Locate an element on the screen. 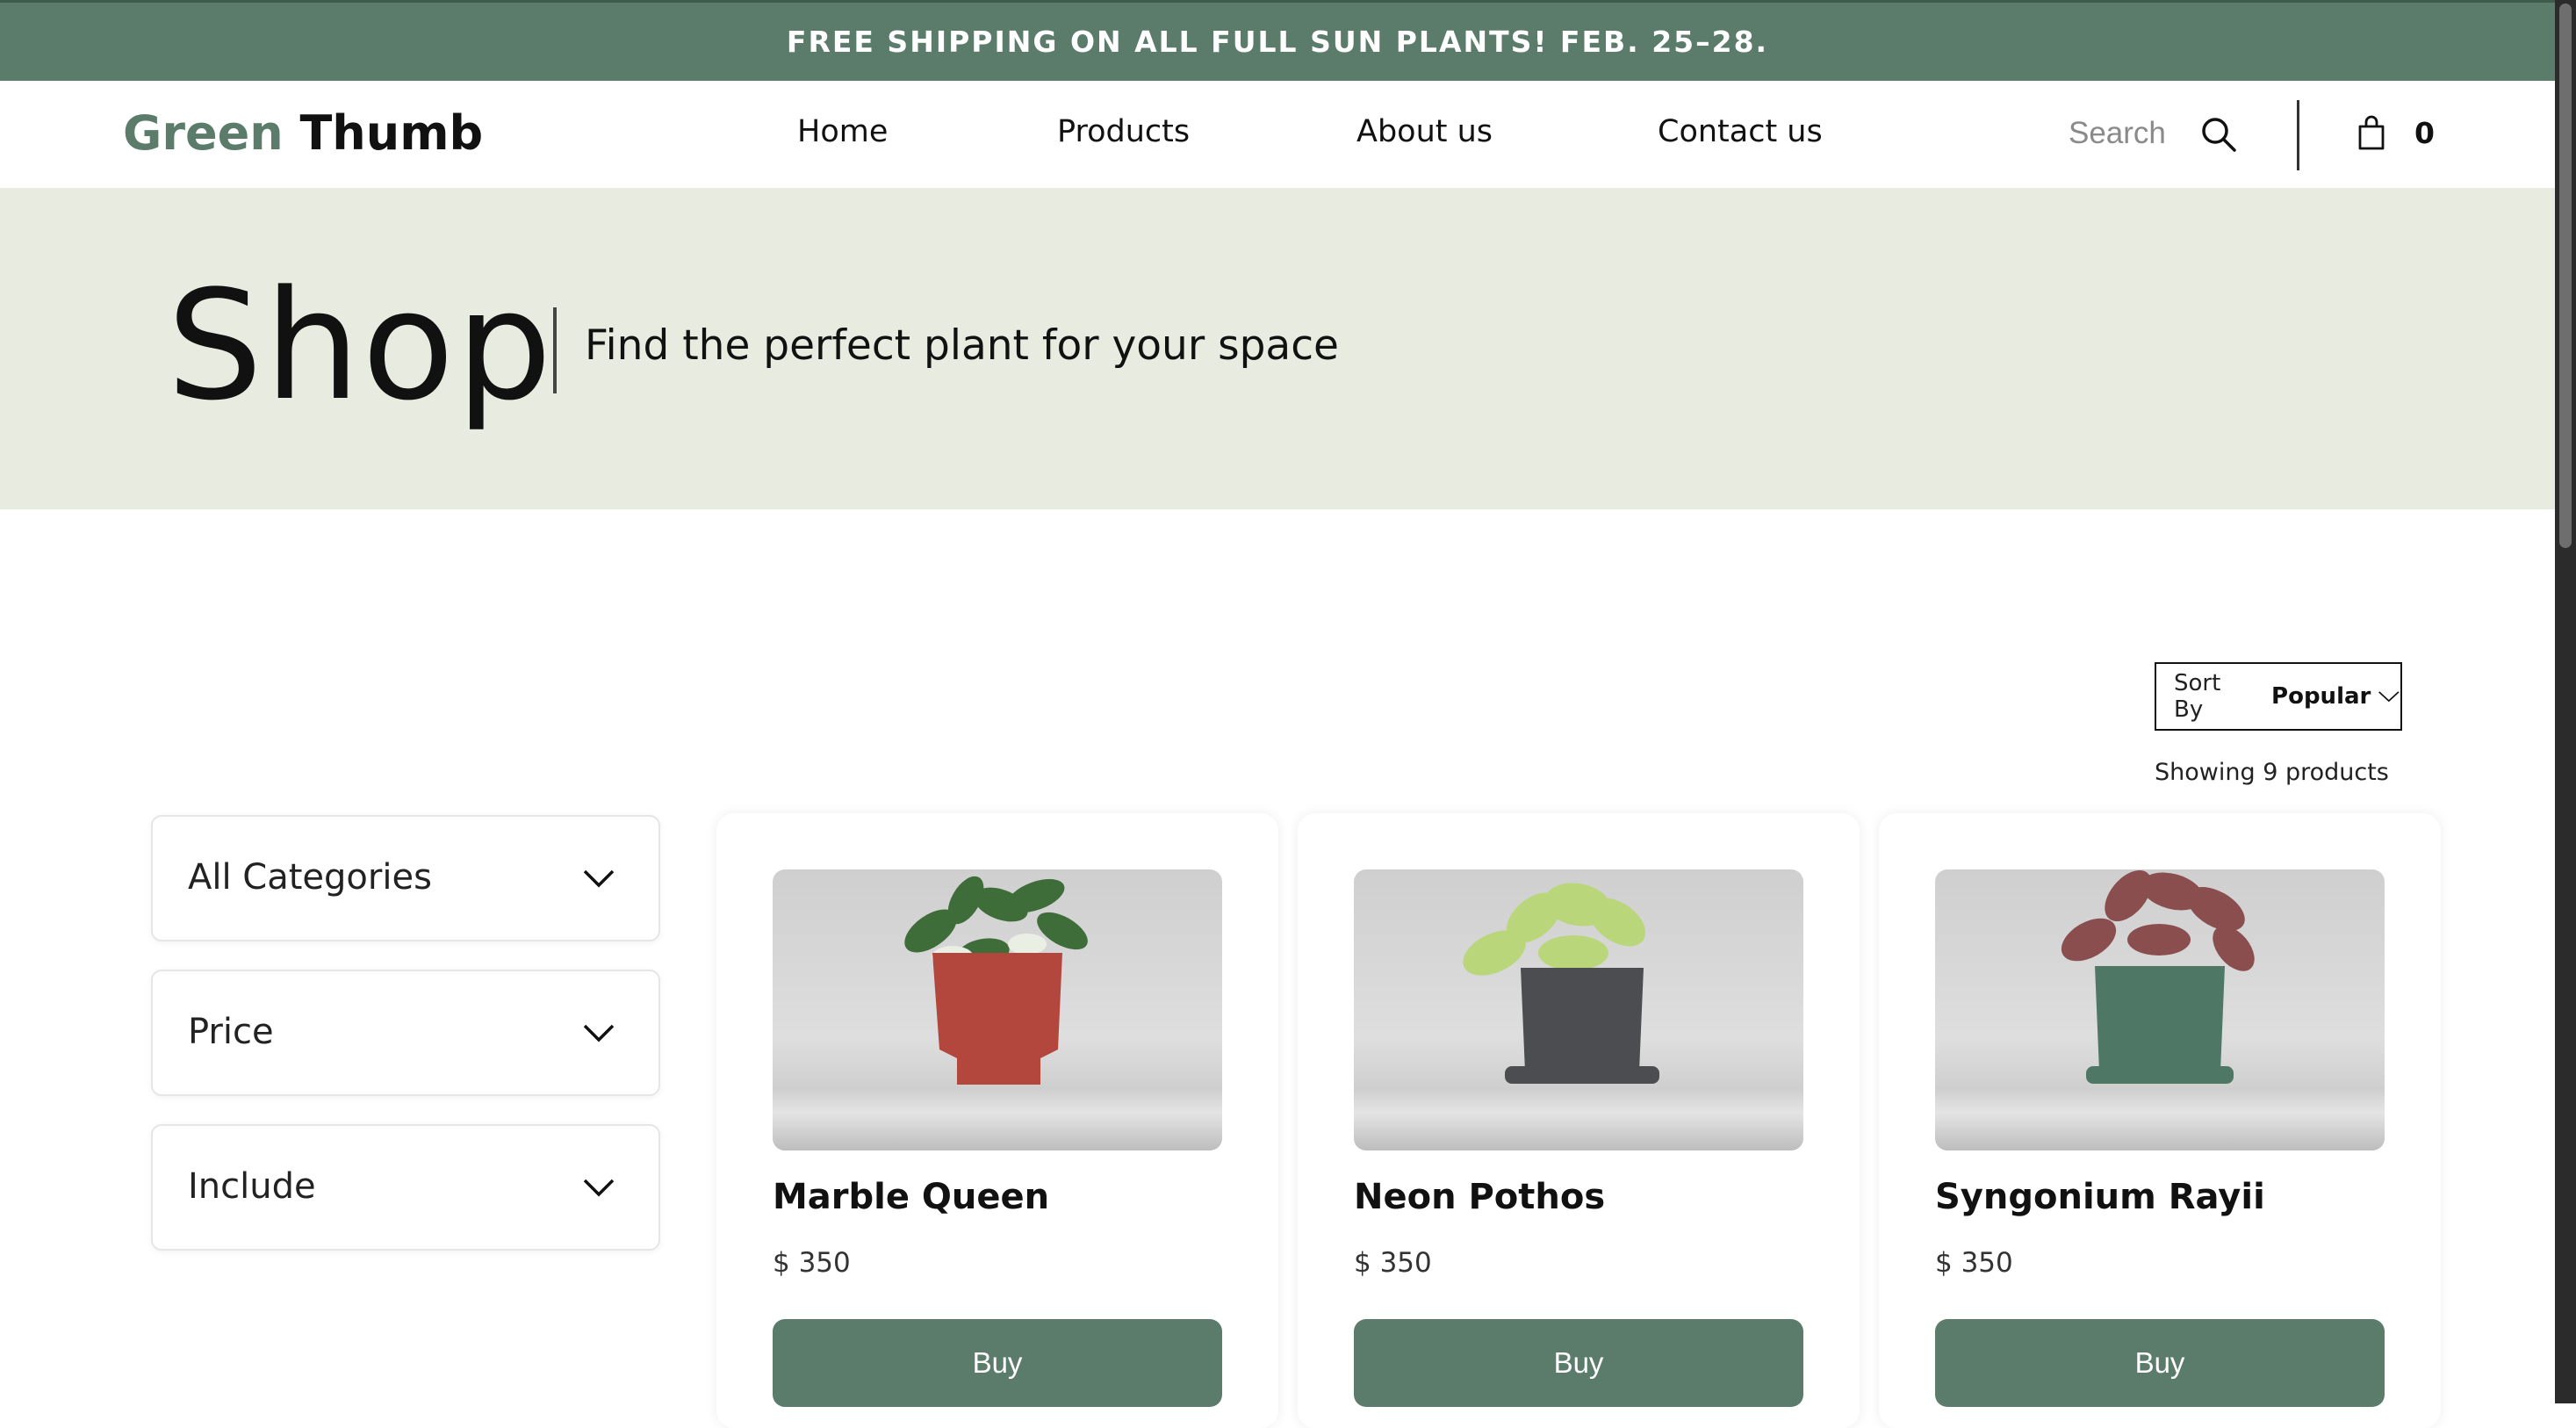  filter-label: Include is located at coordinates (252, 1186).